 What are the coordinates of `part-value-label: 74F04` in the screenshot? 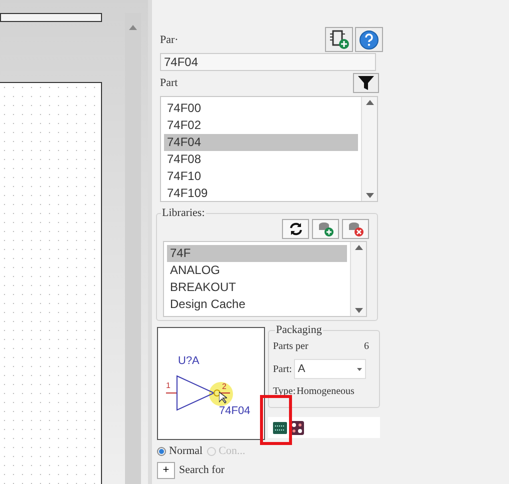 It's located at (234, 411).